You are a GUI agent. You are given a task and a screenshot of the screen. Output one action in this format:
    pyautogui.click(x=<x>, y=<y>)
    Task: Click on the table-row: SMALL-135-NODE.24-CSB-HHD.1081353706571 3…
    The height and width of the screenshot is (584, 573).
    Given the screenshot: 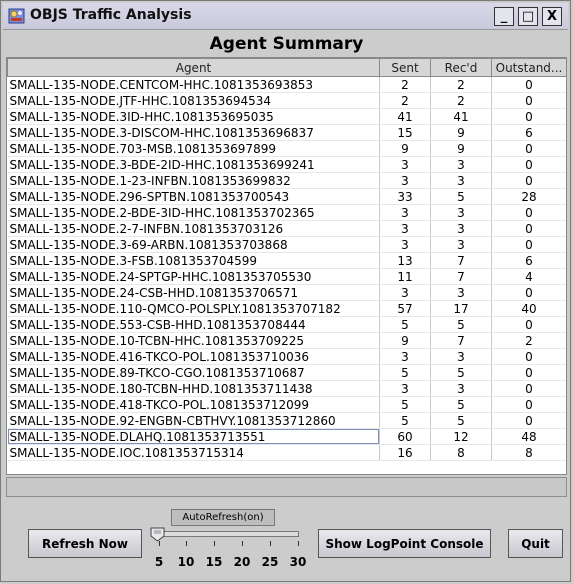 What is the action you would take?
    pyautogui.click(x=286, y=292)
    